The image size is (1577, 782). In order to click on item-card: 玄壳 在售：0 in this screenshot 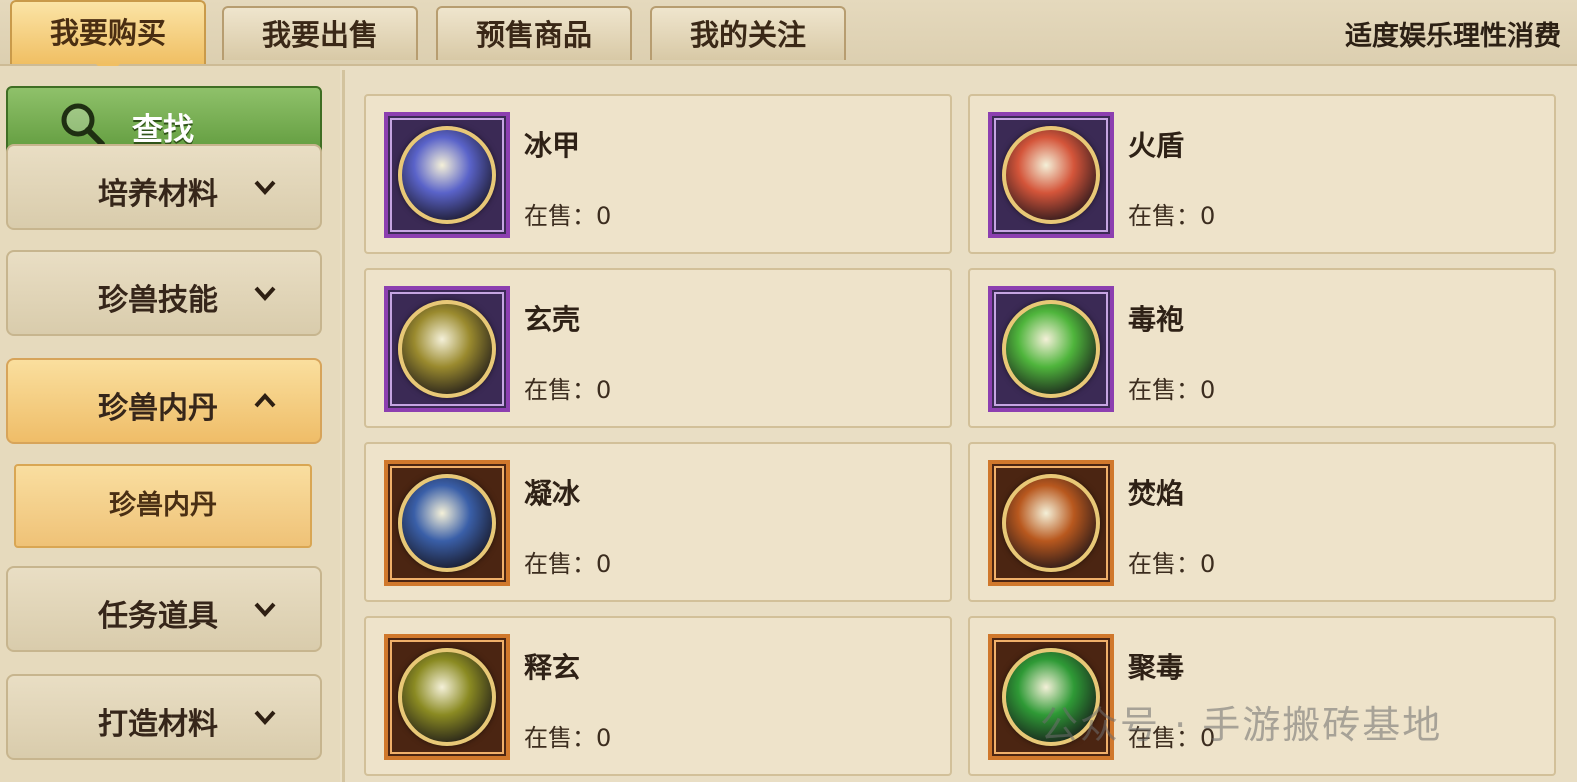, I will do `click(658, 348)`.